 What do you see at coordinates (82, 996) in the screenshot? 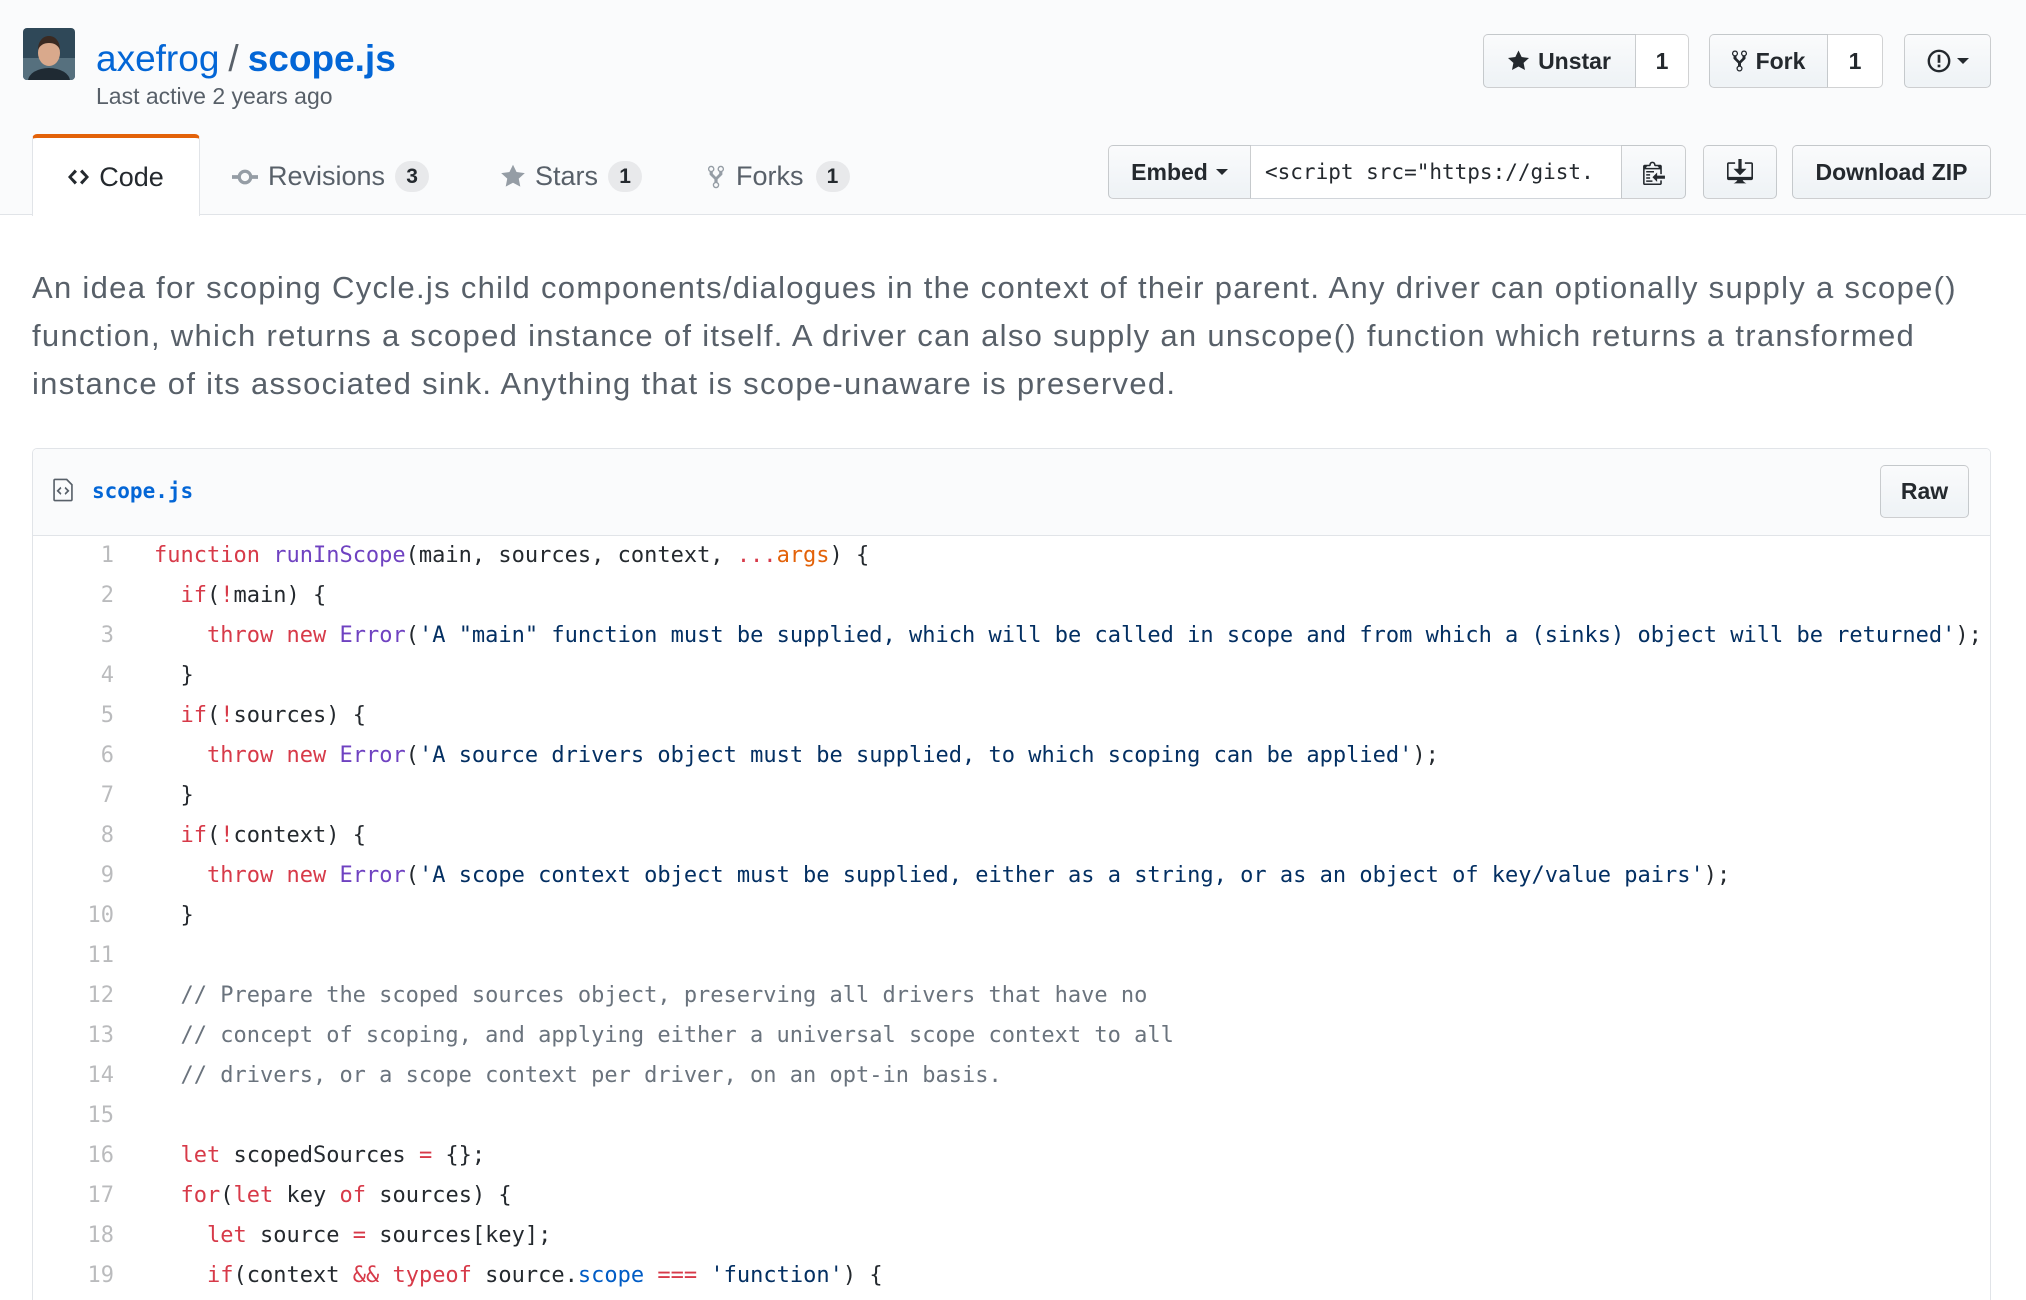
I see `line-number: 12` at bounding box center [82, 996].